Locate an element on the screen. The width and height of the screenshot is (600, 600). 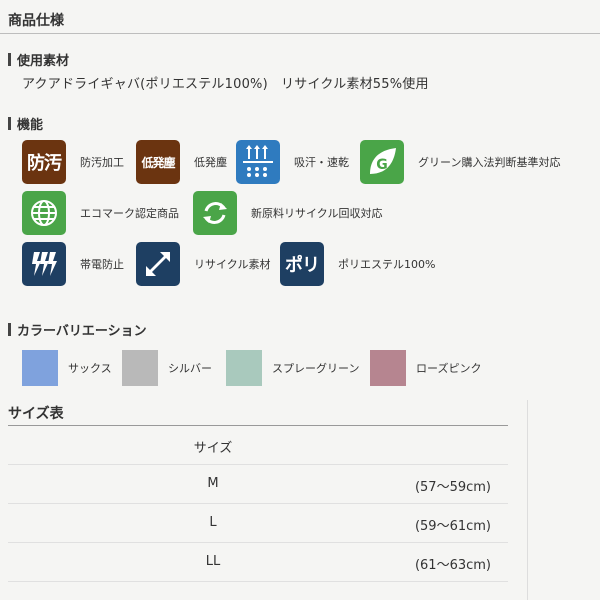
material-text: アクアドライギャバ(ポリエステル100%) リサイクル素材55%使用 is located at coordinates (225, 84).